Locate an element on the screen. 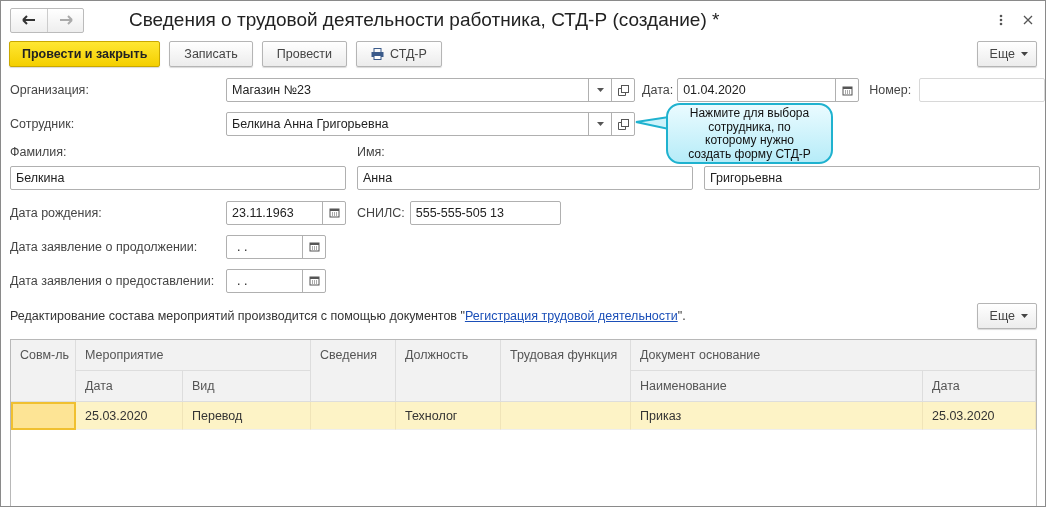 The height and width of the screenshot is (507, 1046). column-header: Сведения is located at coordinates (353, 371).